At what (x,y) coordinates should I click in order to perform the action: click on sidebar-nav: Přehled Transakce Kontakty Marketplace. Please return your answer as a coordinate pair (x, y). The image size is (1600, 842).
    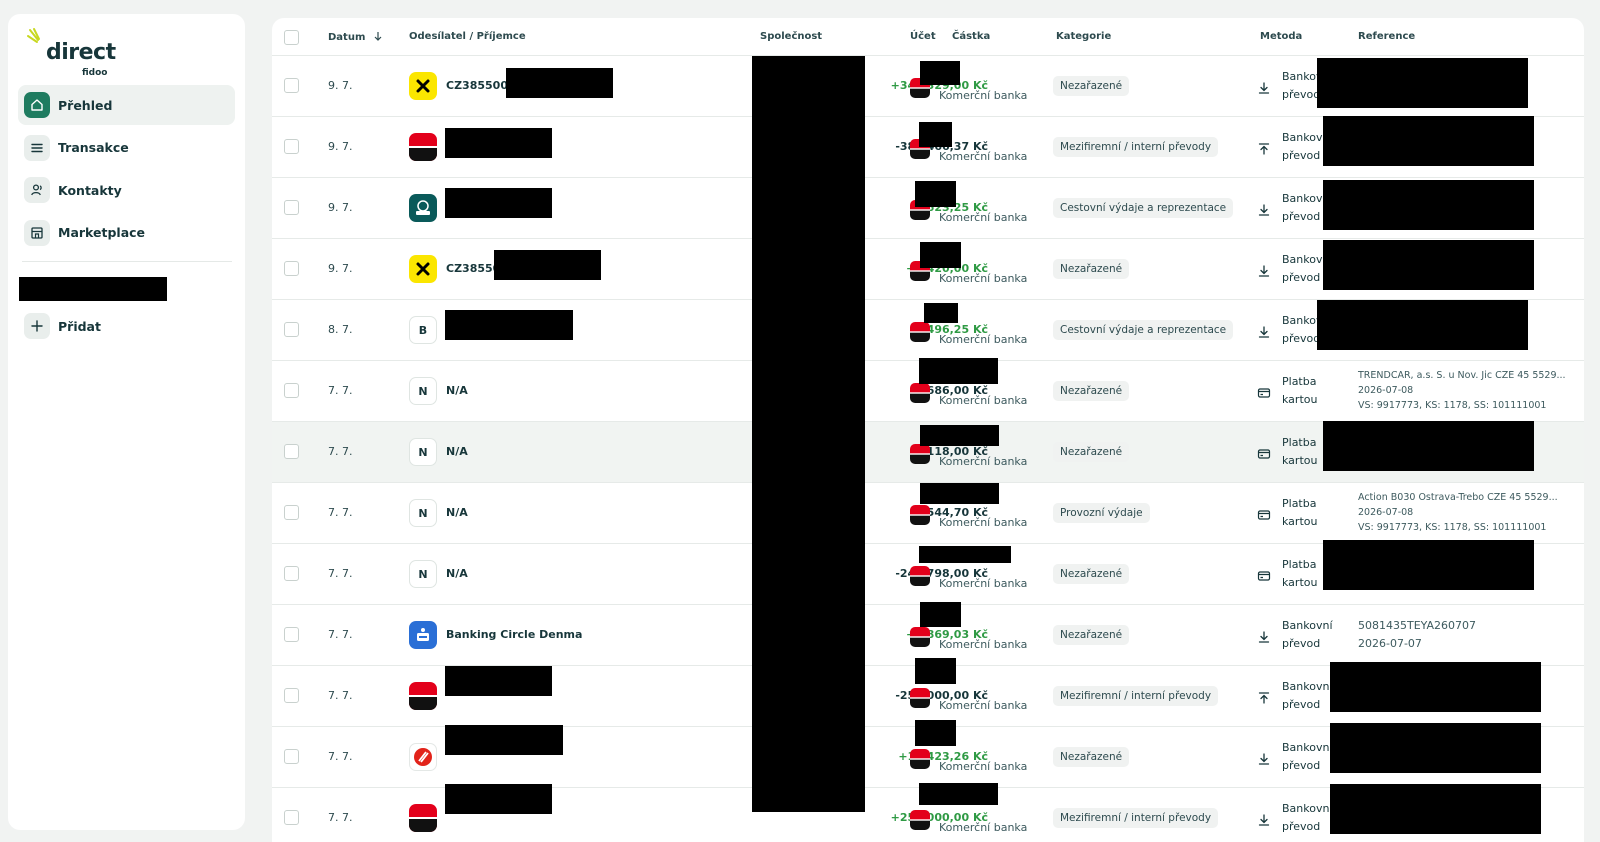
    Looking at the image, I should click on (126, 170).